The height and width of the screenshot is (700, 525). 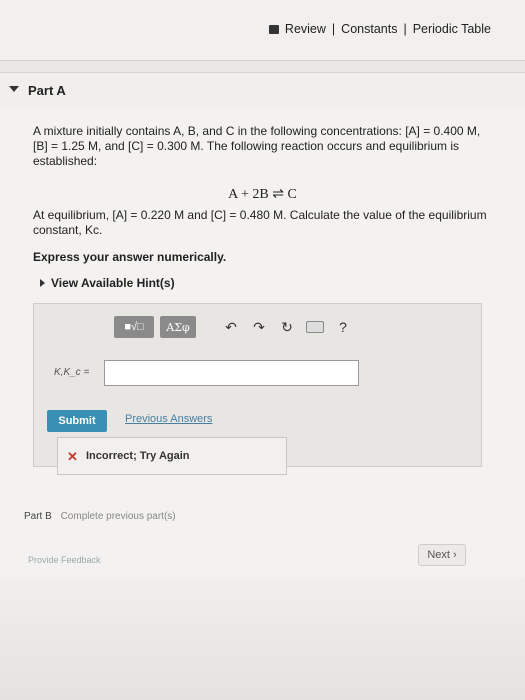 What do you see at coordinates (118, 516) in the screenshot?
I see `part-b-text: Complete previous part(s)` at bounding box center [118, 516].